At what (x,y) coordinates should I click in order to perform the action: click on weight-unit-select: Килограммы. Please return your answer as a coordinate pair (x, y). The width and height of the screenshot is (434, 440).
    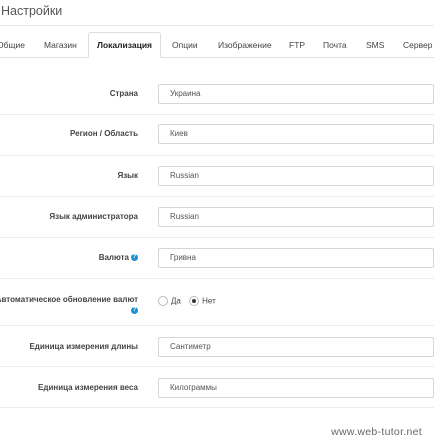
    Looking at the image, I should click on (296, 388).